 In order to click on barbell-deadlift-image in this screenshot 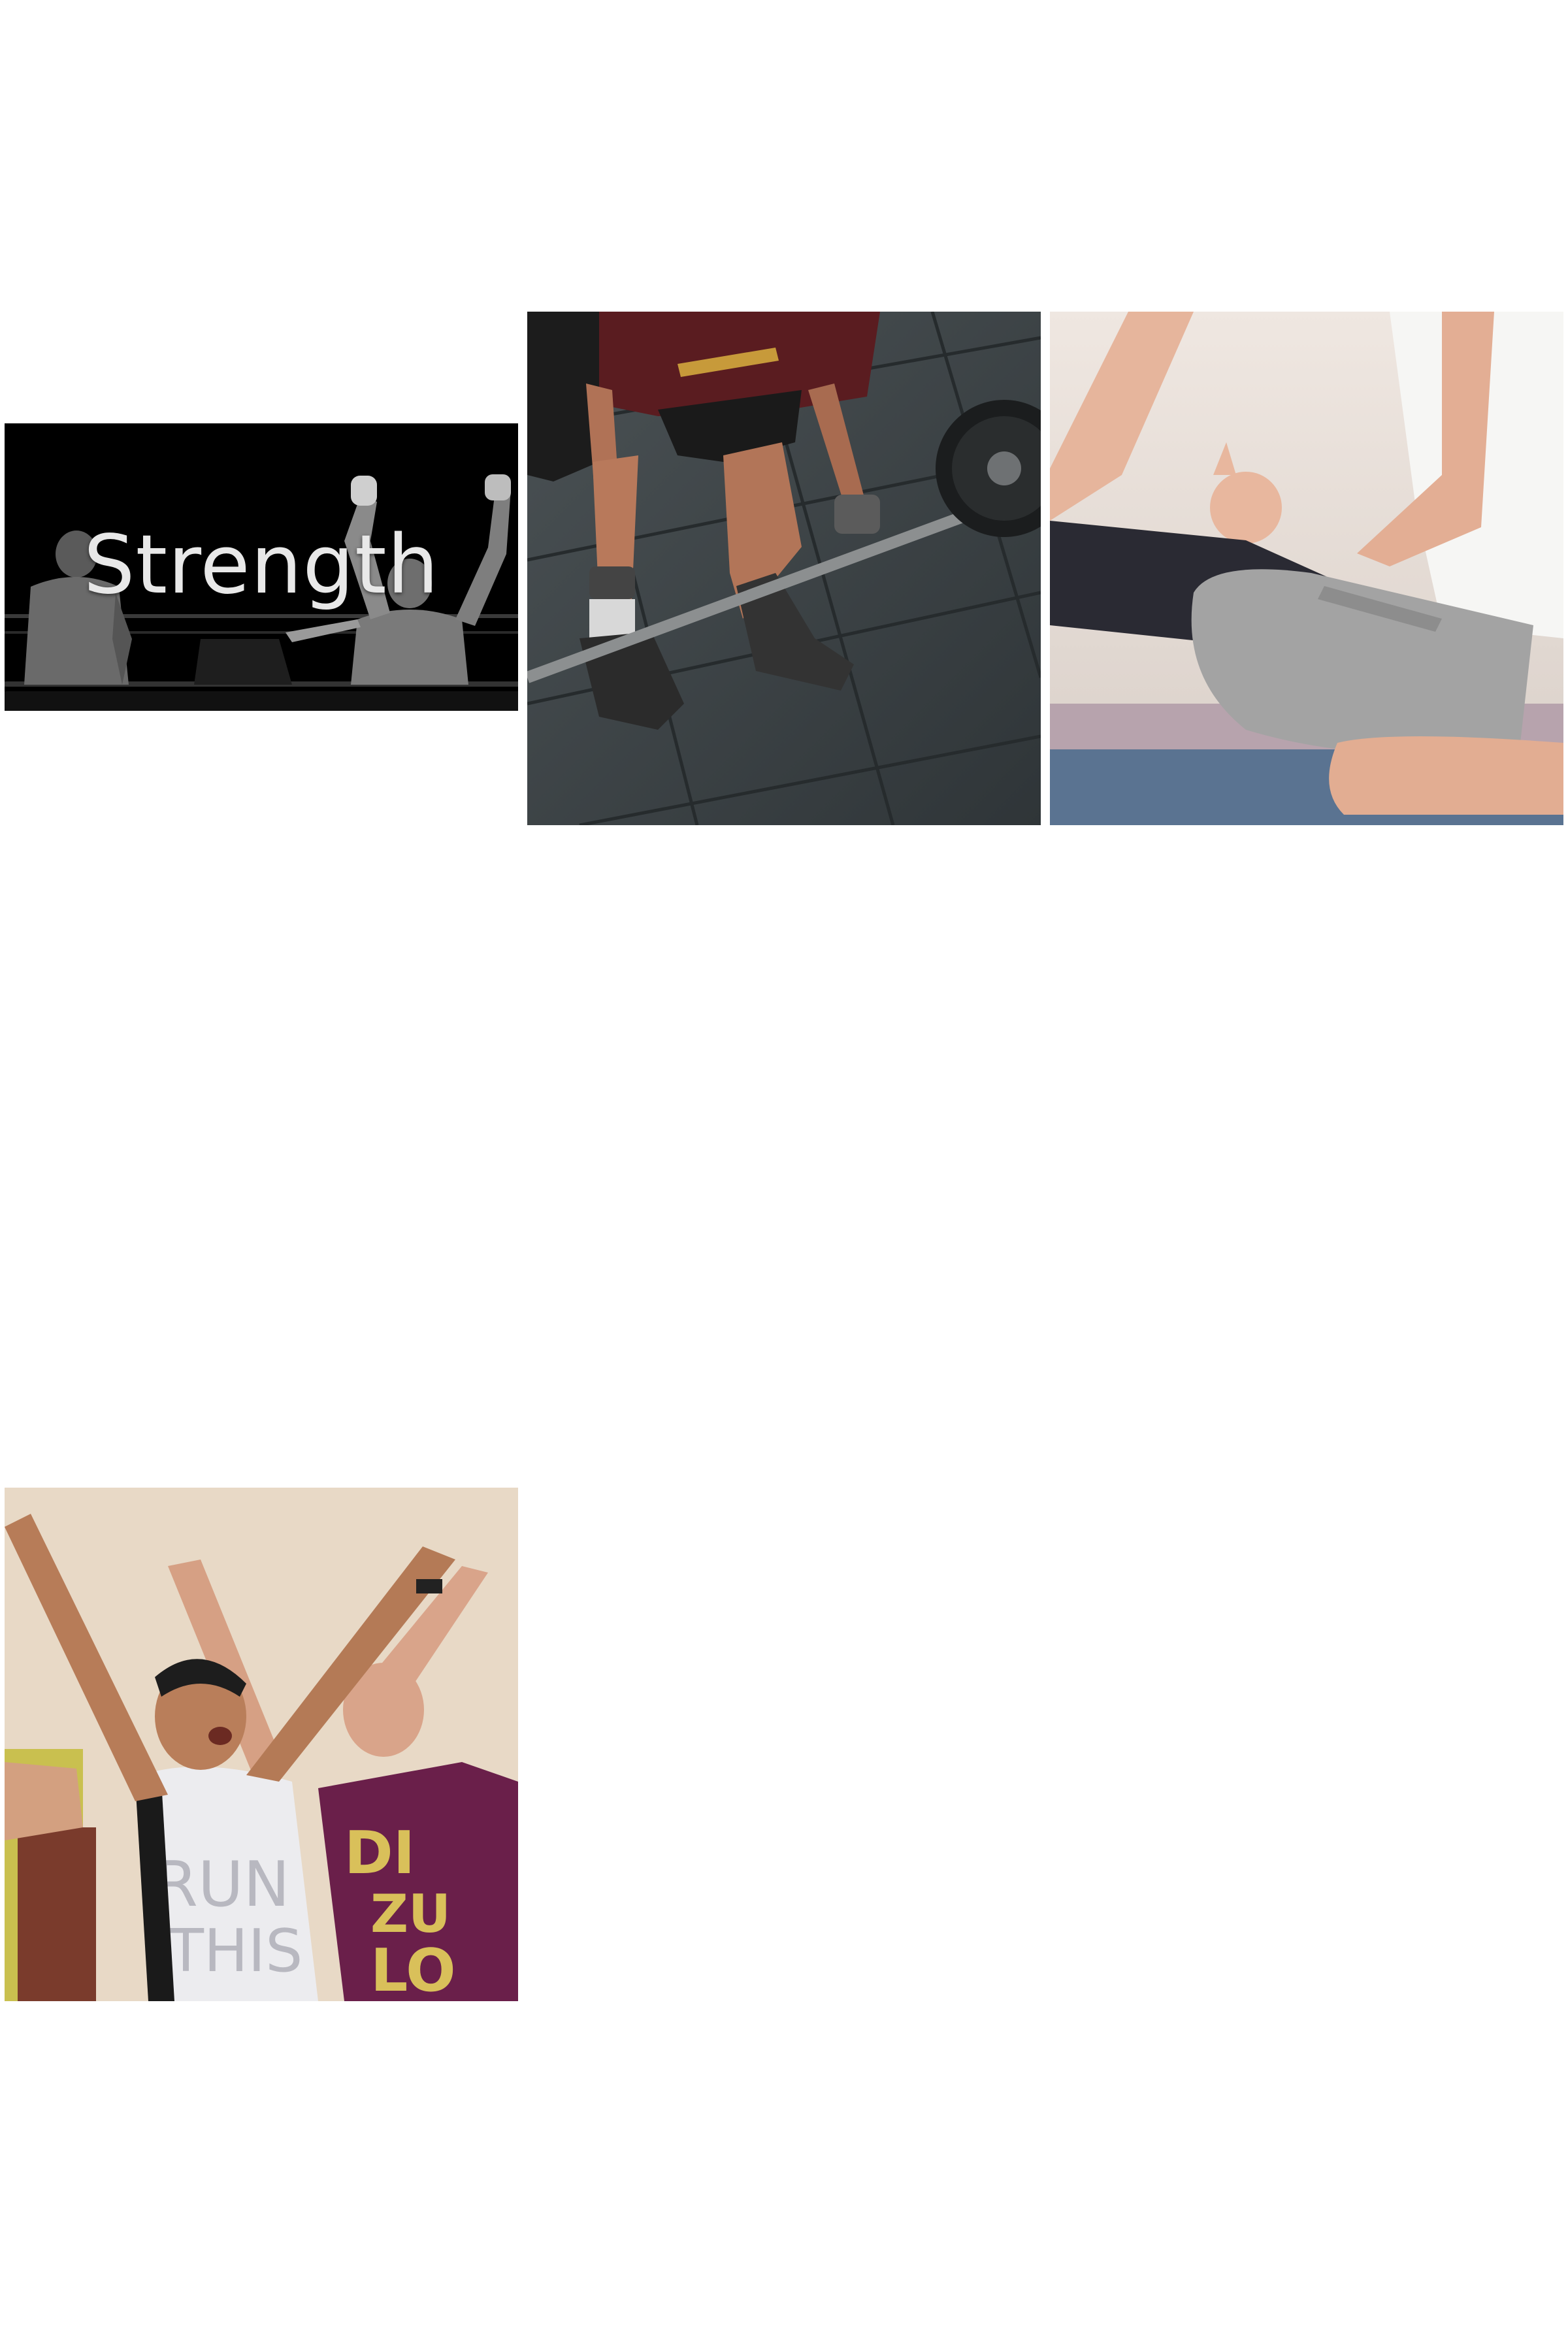, I will do `click(784, 568)`.